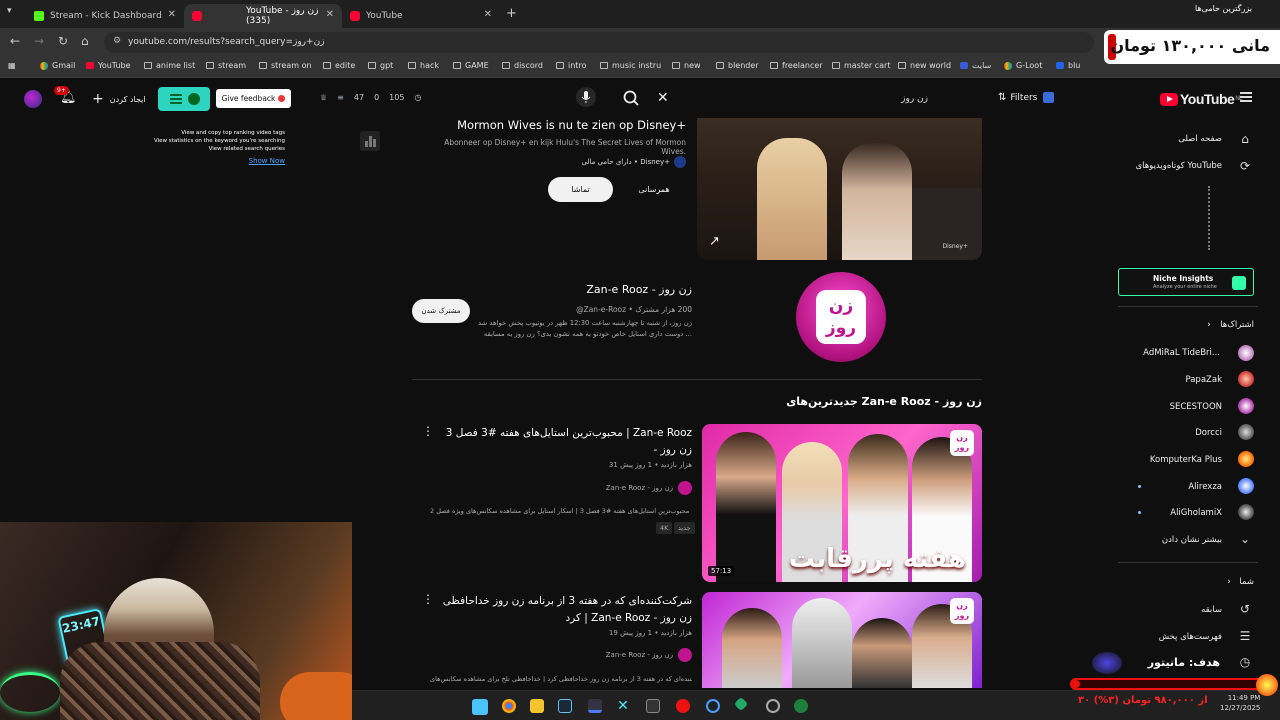  What do you see at coordinates (370, 141) in the screenshot?
I see `bar-chart-icon` at bounding box center [370, 141].